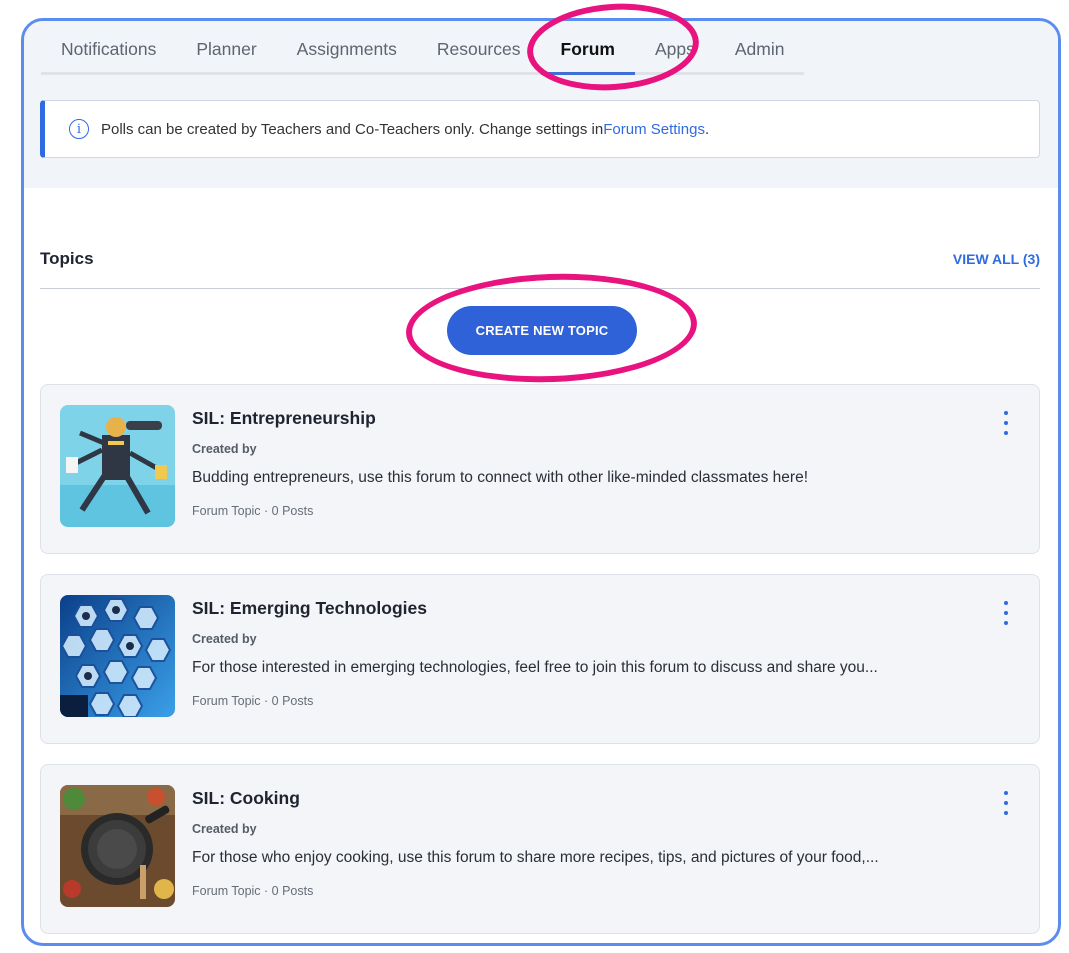 This screenshot has height=953, width=1069. What do you see at coordinates (707, 129) in the screenshot?
I see `alert-end: .` at bounding box center [707, 129].